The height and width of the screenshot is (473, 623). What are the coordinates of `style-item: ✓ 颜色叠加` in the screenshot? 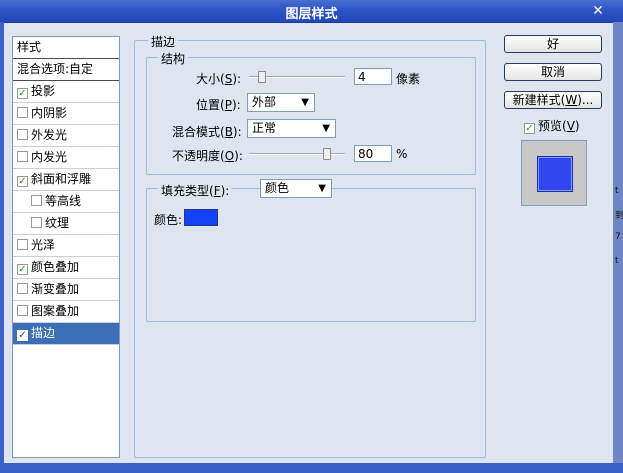 It's located at (66, 268).